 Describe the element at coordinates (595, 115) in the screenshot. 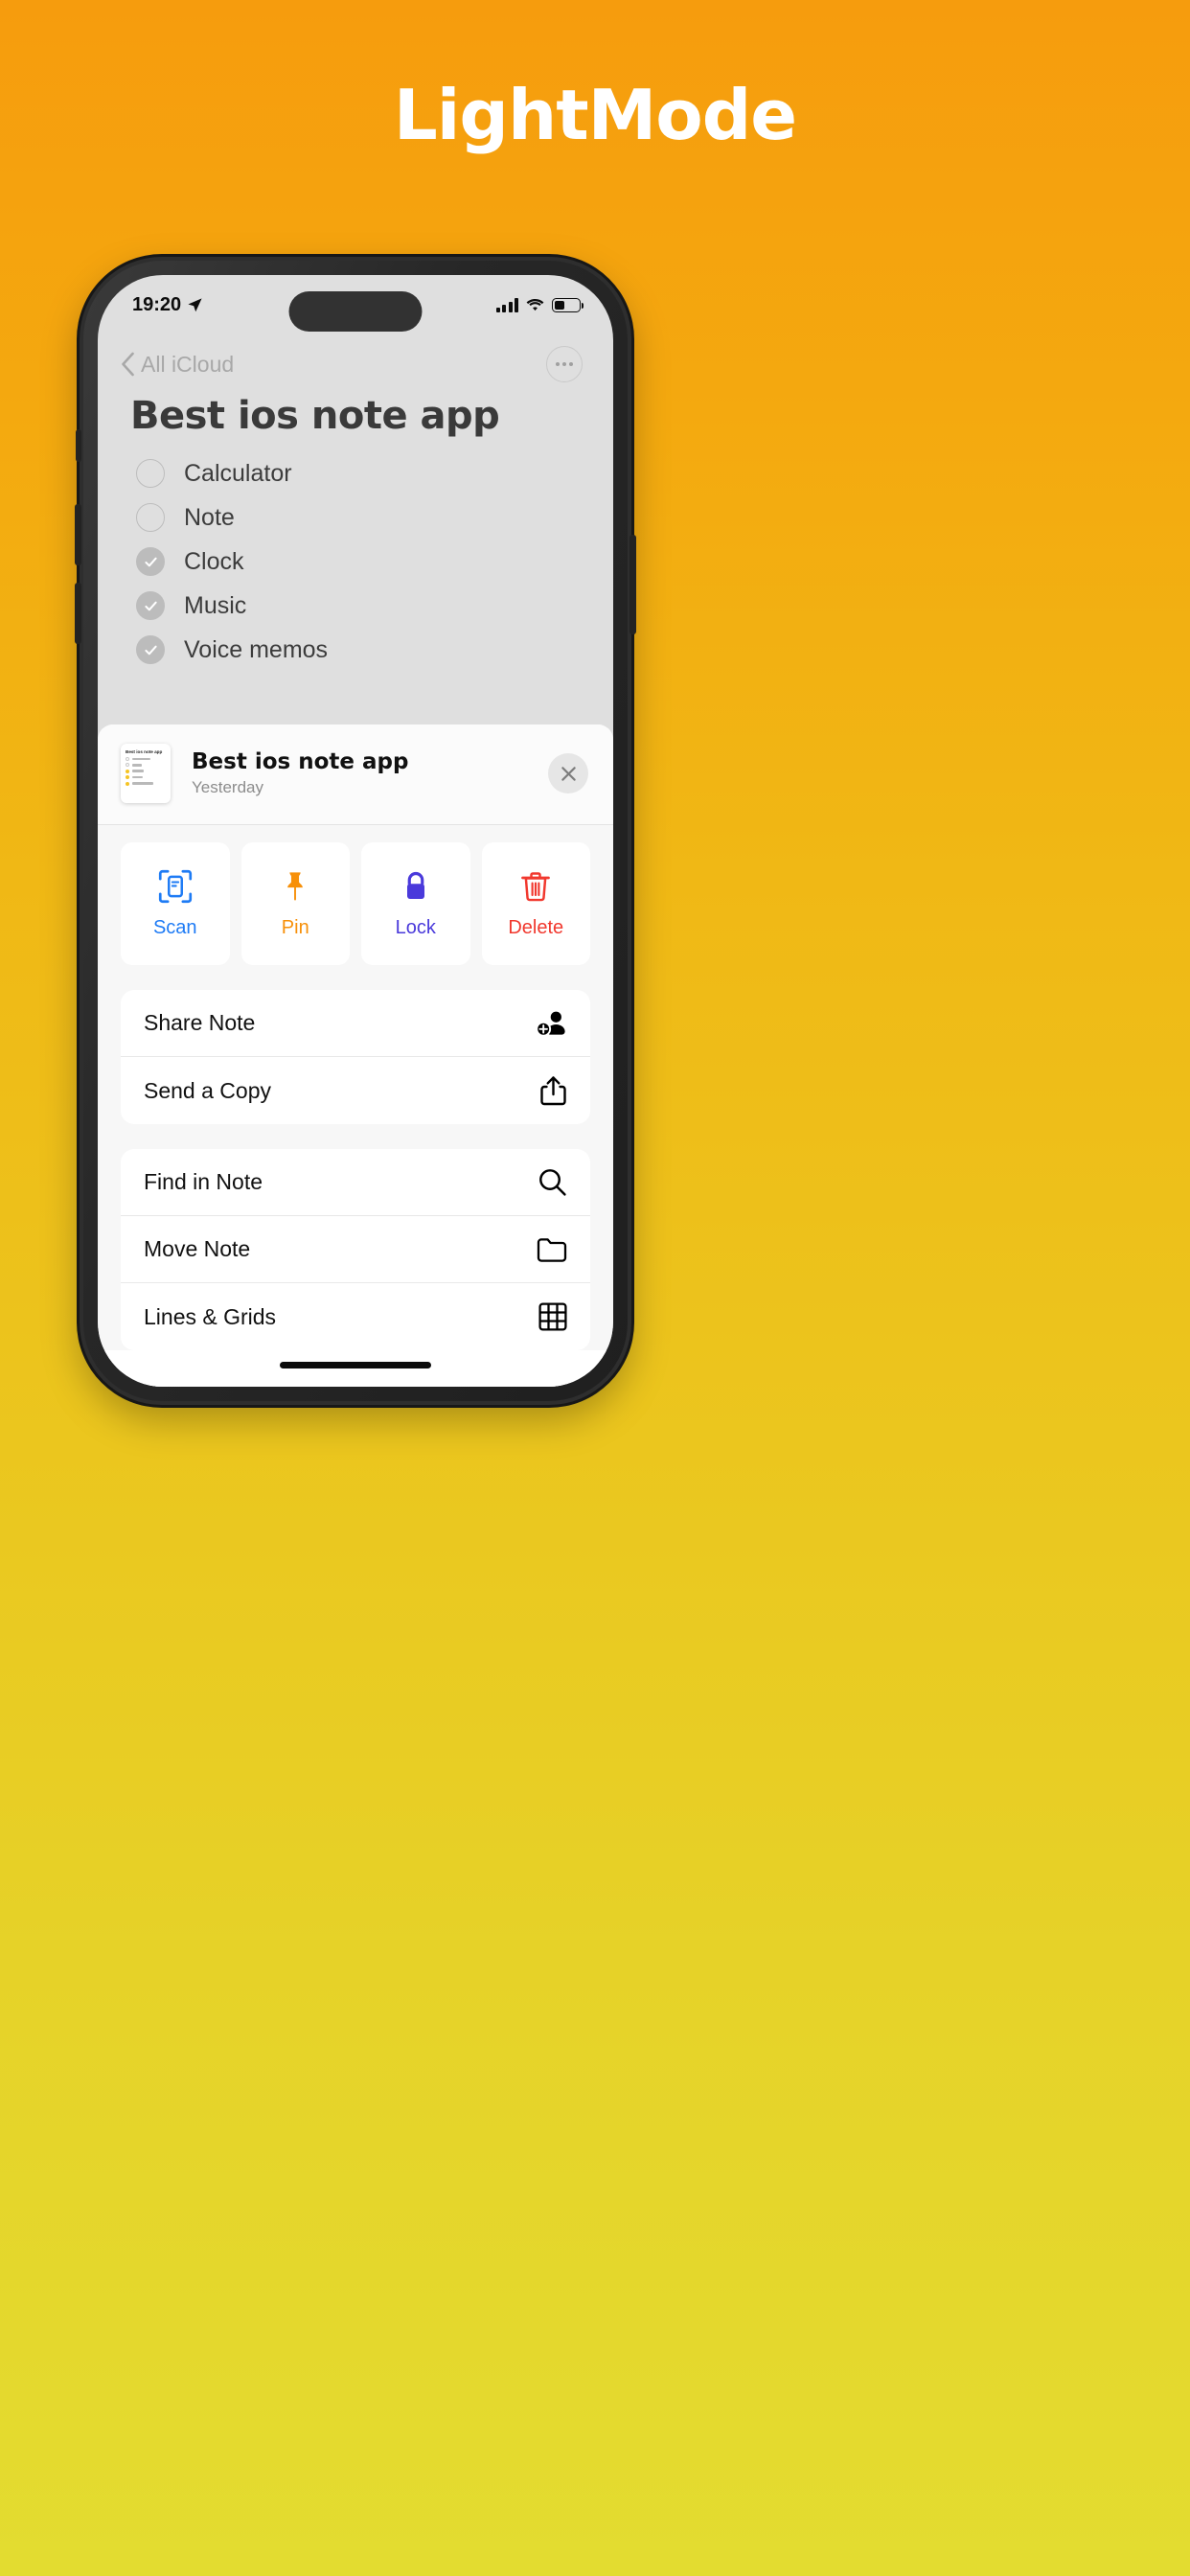

I see `page-title: LightMode` at that location.